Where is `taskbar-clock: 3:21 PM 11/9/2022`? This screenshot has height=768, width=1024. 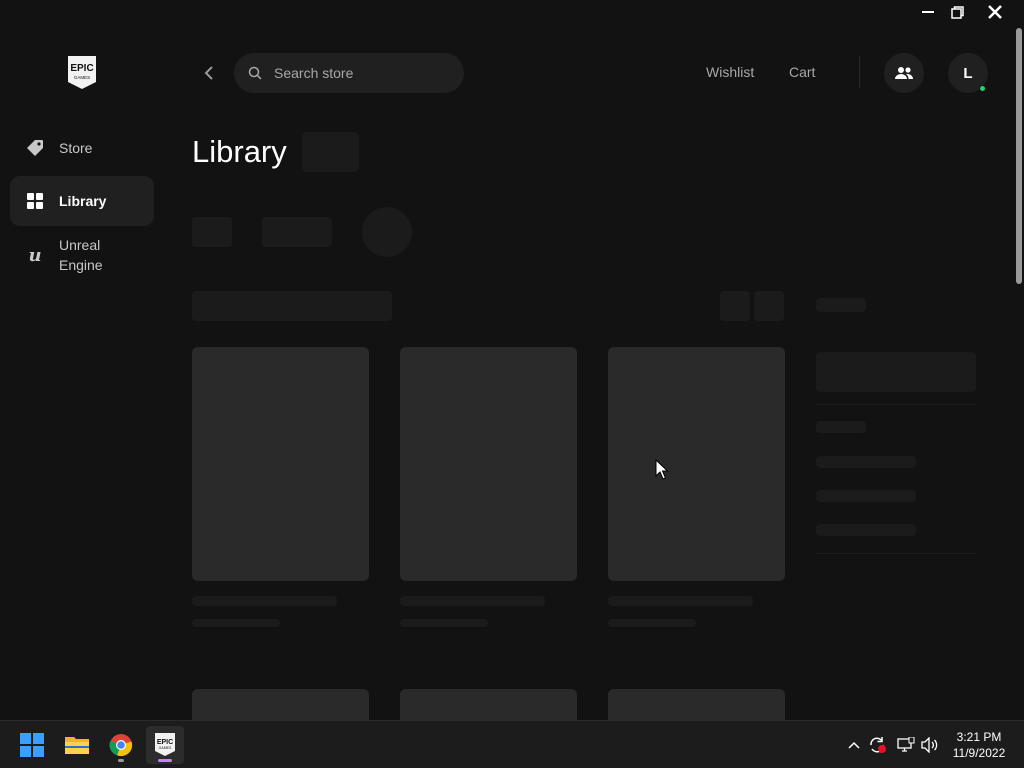
taskbar-clock: 3:21 PM 11/9/2022 is located at coordinates (979, 745).